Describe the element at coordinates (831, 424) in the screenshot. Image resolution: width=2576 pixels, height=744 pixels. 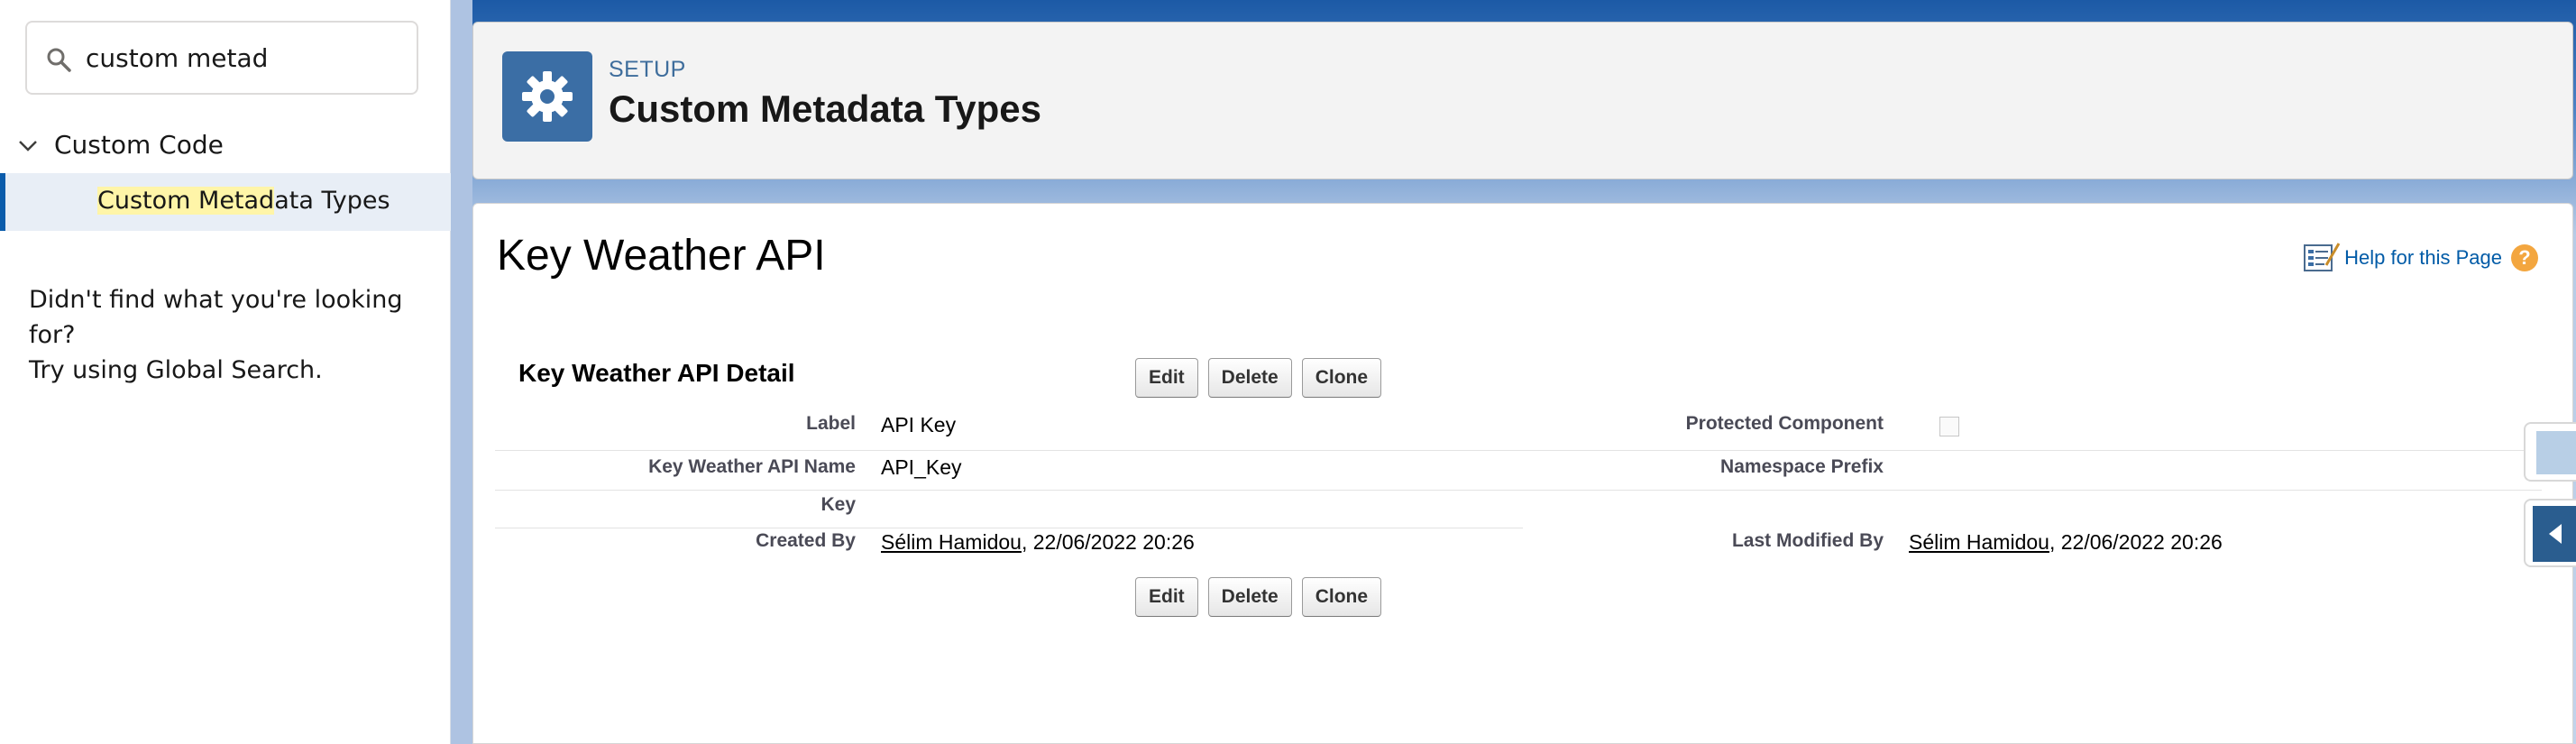
I see `label-field-label: Label` at that location.